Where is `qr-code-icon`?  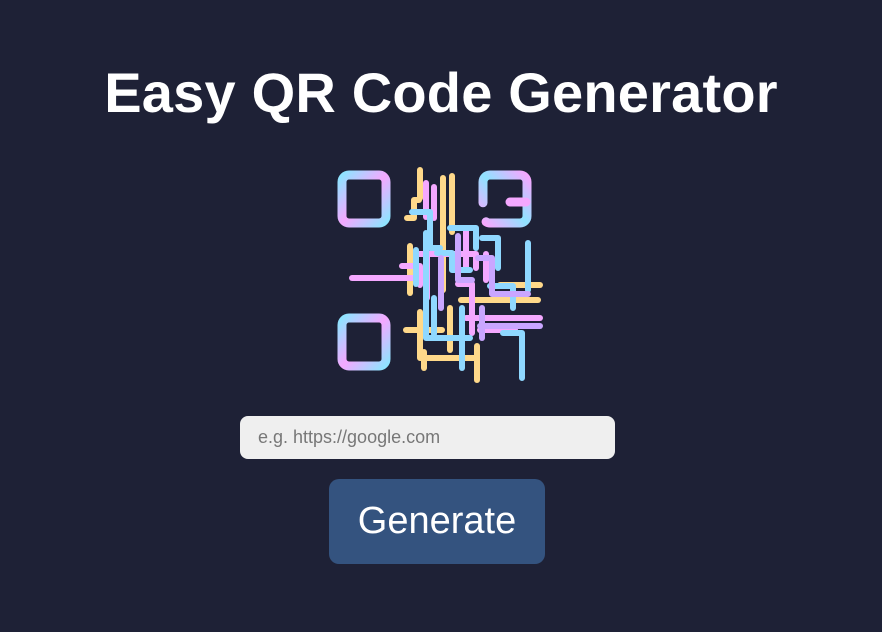
qr-code-icon is located at coordinates (440, 275).